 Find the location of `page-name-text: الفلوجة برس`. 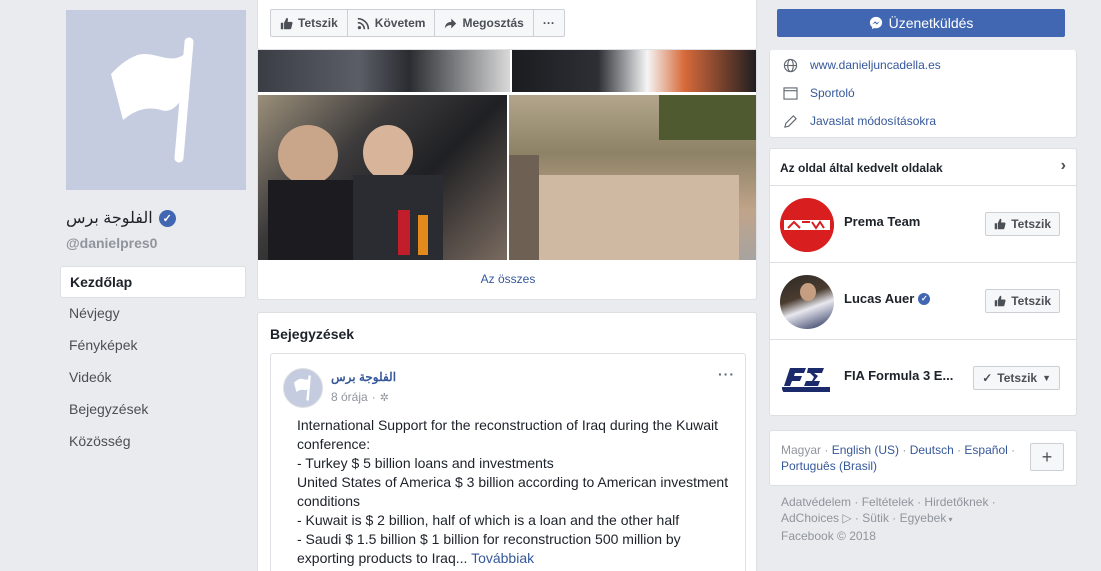

page-name-text: الفلوجة برس is located at coordinates (109, 218).